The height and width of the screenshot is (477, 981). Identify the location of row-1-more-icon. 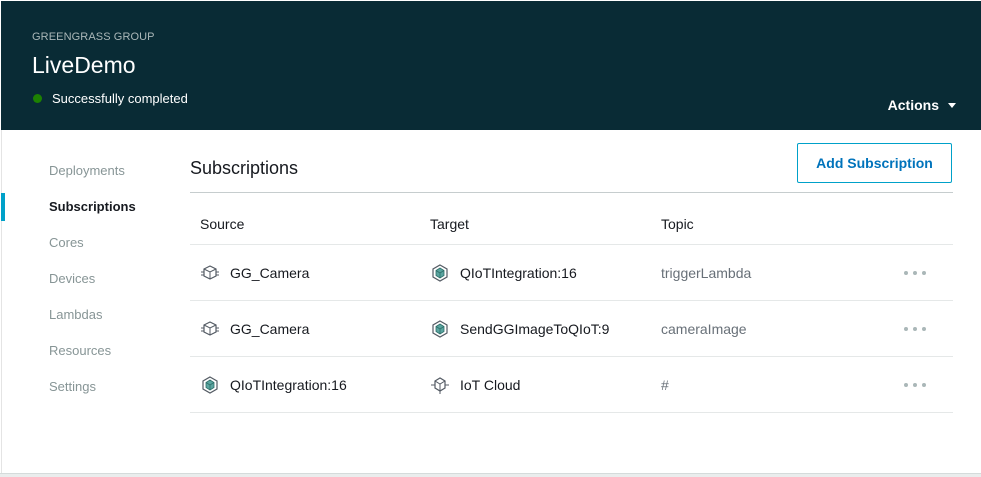
(915, 273).